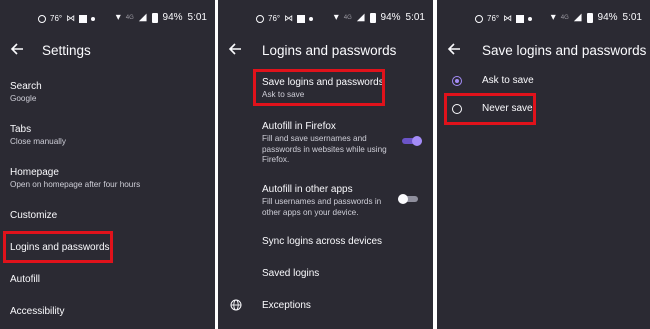 This screenshot has width=650, height=329. What do you see at coordinates (21, 129) in the screenshot?
I see `item-label: Tabs` at bounding box center [21, 129].